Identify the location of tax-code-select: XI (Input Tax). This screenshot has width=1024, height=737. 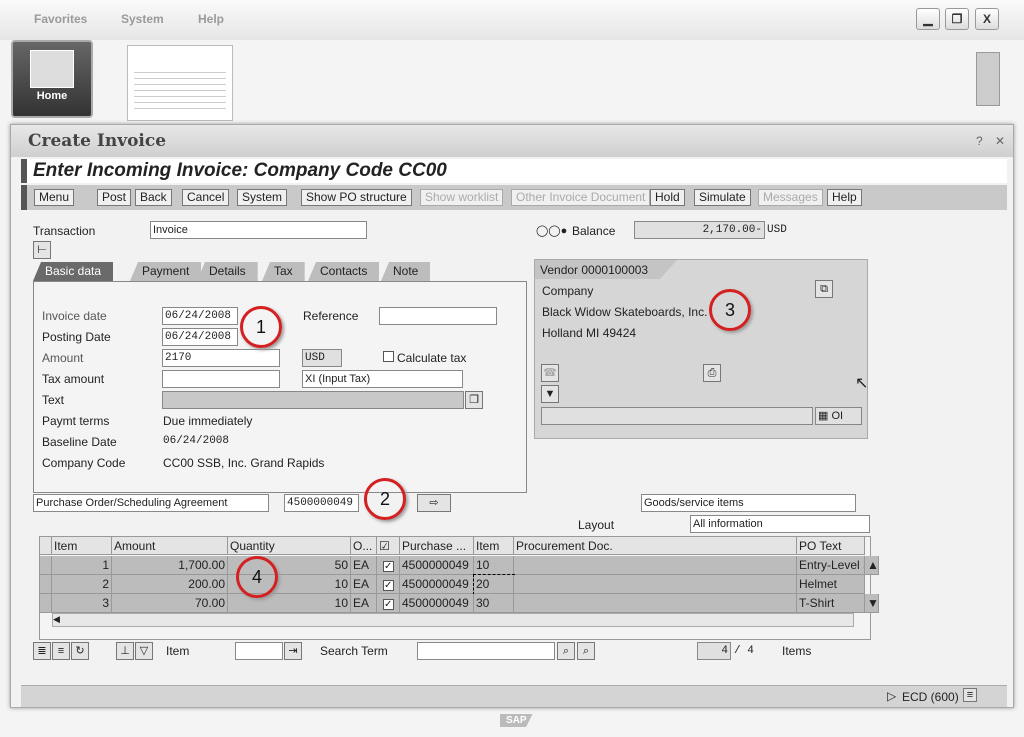
(382, 379).